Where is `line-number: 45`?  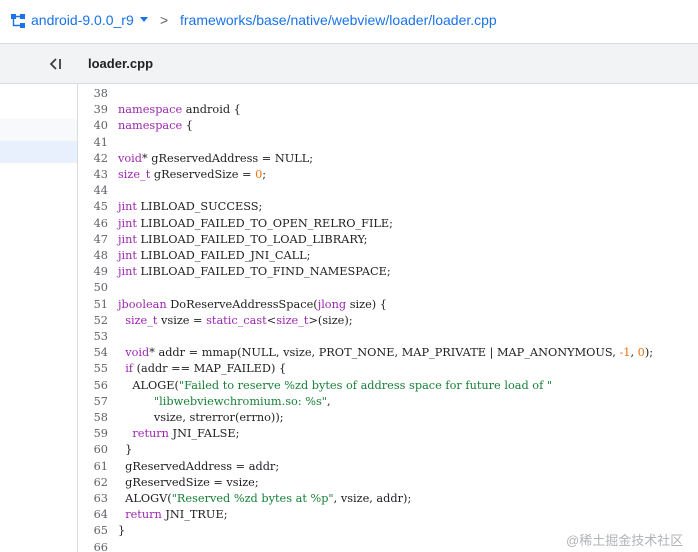 line-number: 45 is located at coordinates (93, 207).